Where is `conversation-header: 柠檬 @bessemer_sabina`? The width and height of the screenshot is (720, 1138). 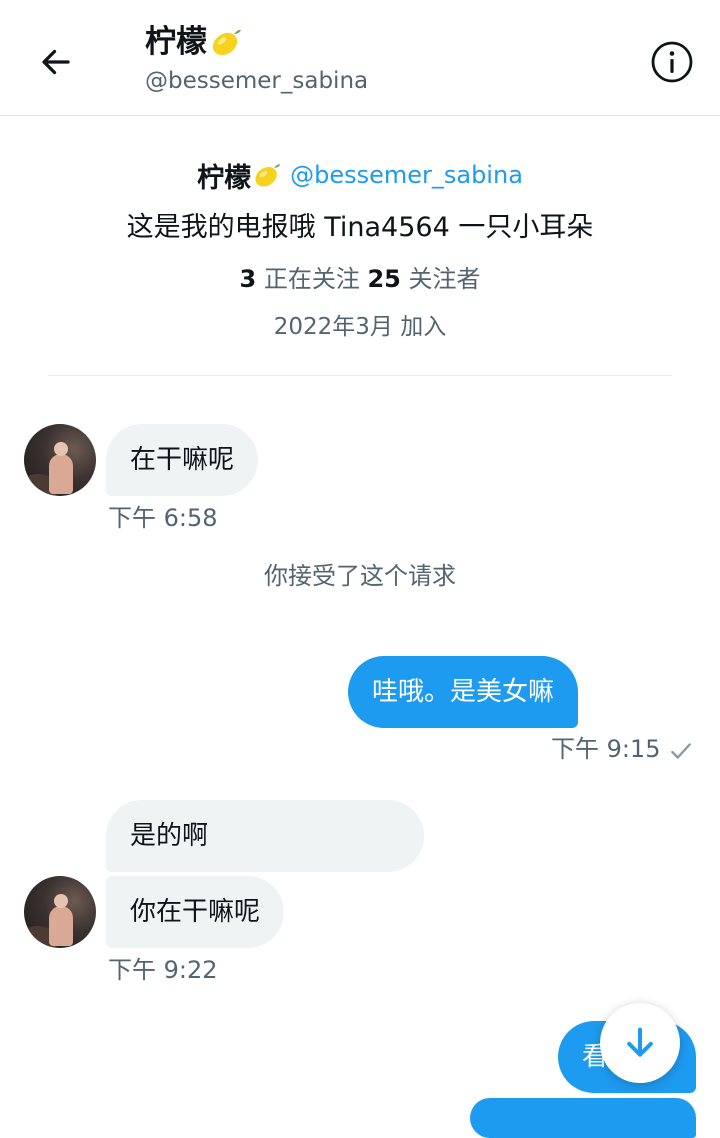 conversation-header: 柠檬 @bessemer_sabina is located at coordinates (360, 58).